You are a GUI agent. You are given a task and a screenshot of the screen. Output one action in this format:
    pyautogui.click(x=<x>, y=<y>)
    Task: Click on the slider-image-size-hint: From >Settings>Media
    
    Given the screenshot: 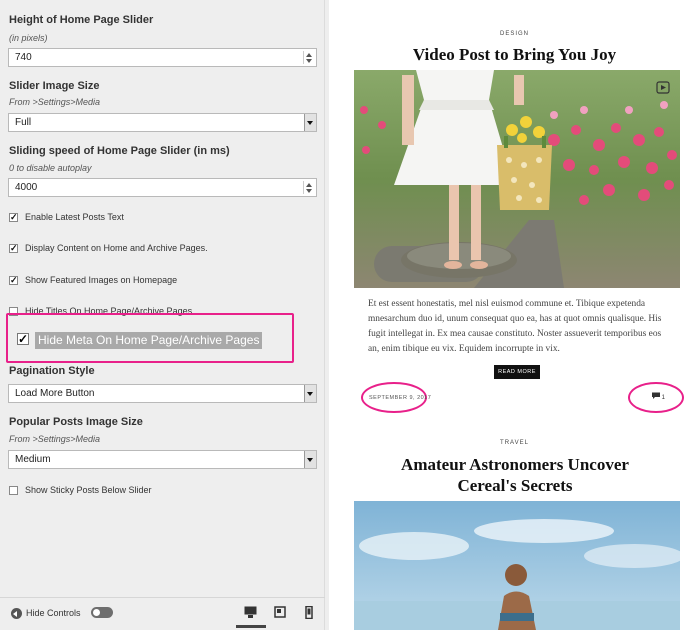 What is the action you would take?
    pyautogui.click(x=55, y=102)
    